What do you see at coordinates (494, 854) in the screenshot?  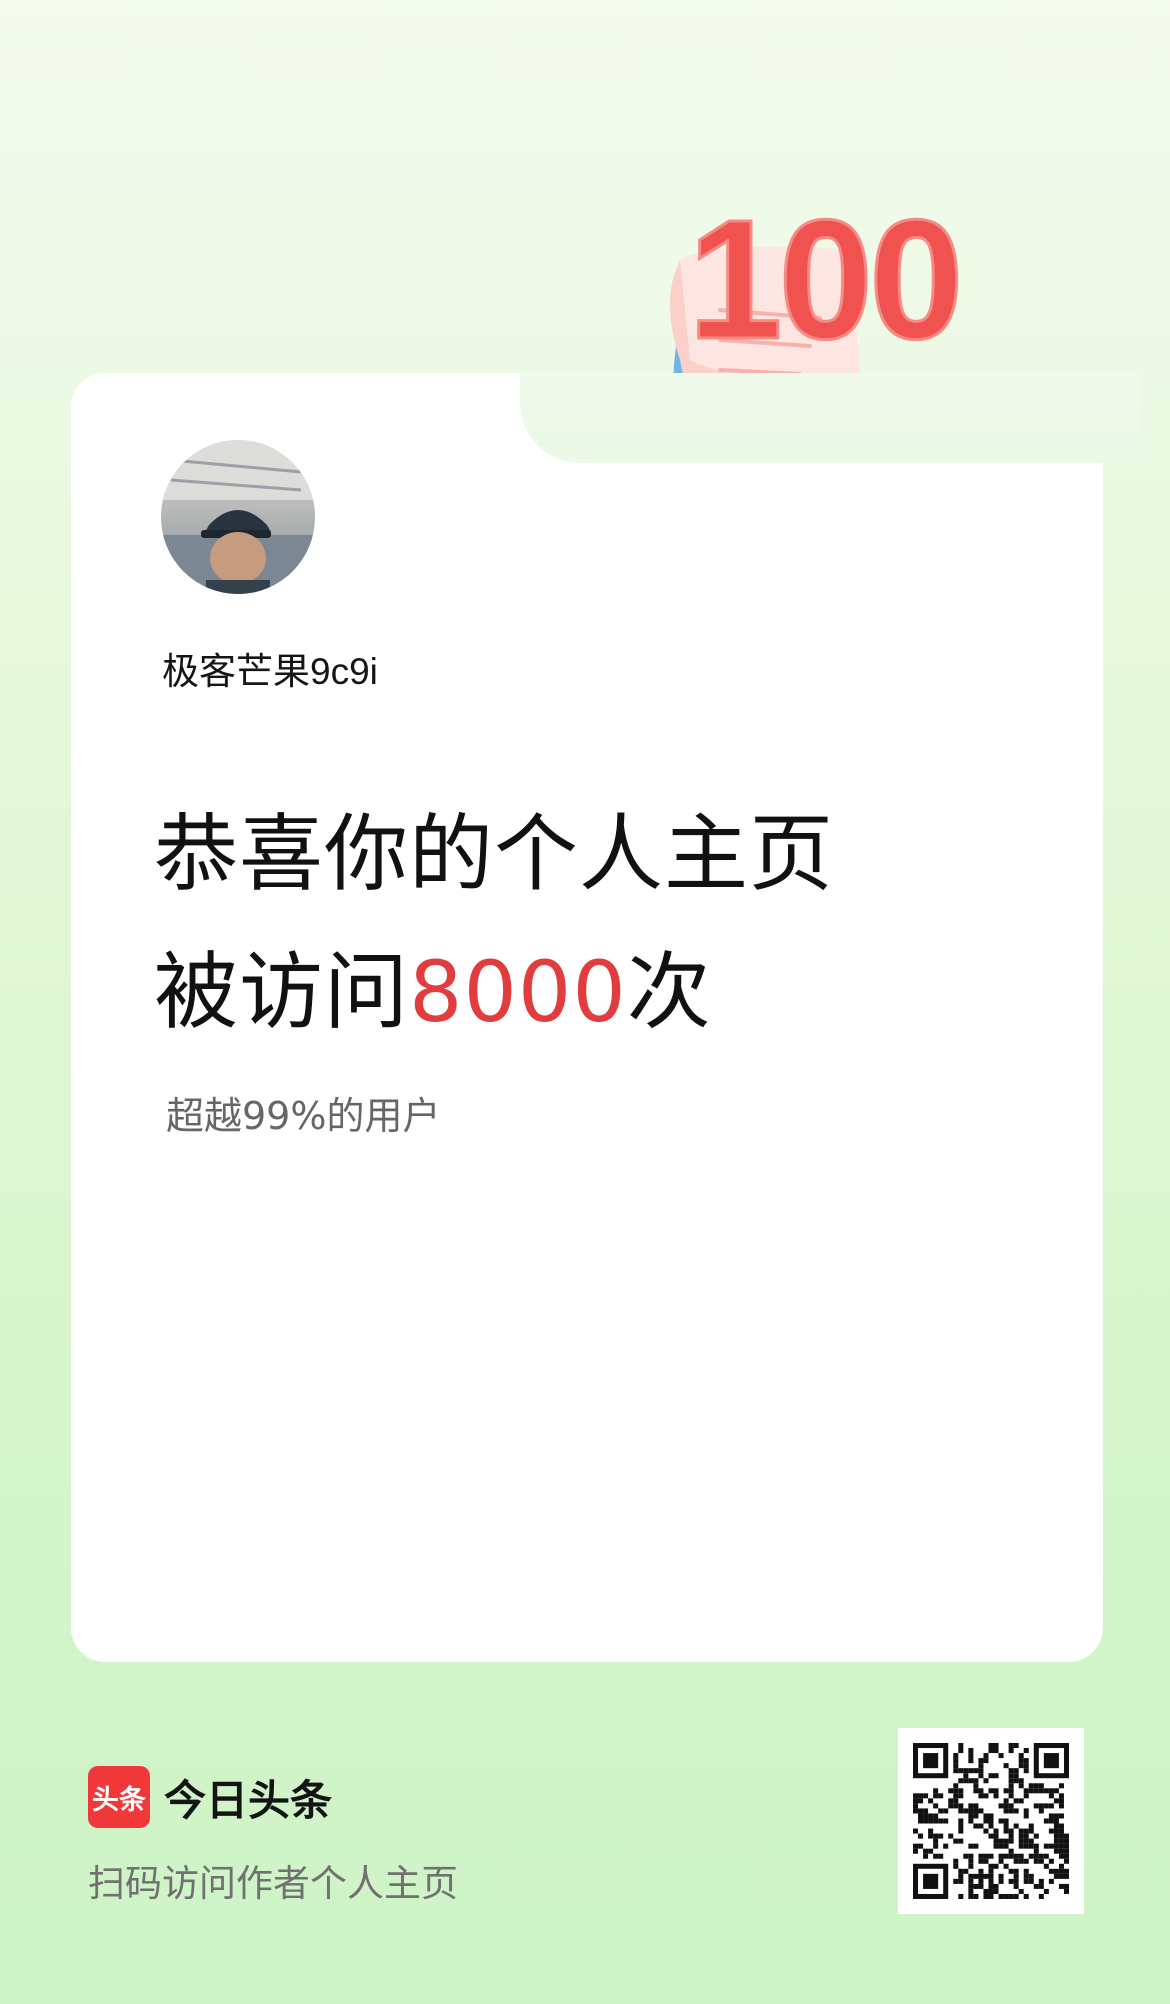 I see `headline-line-1: 恭喜你的个人主页` at bounding box center [494, 854].